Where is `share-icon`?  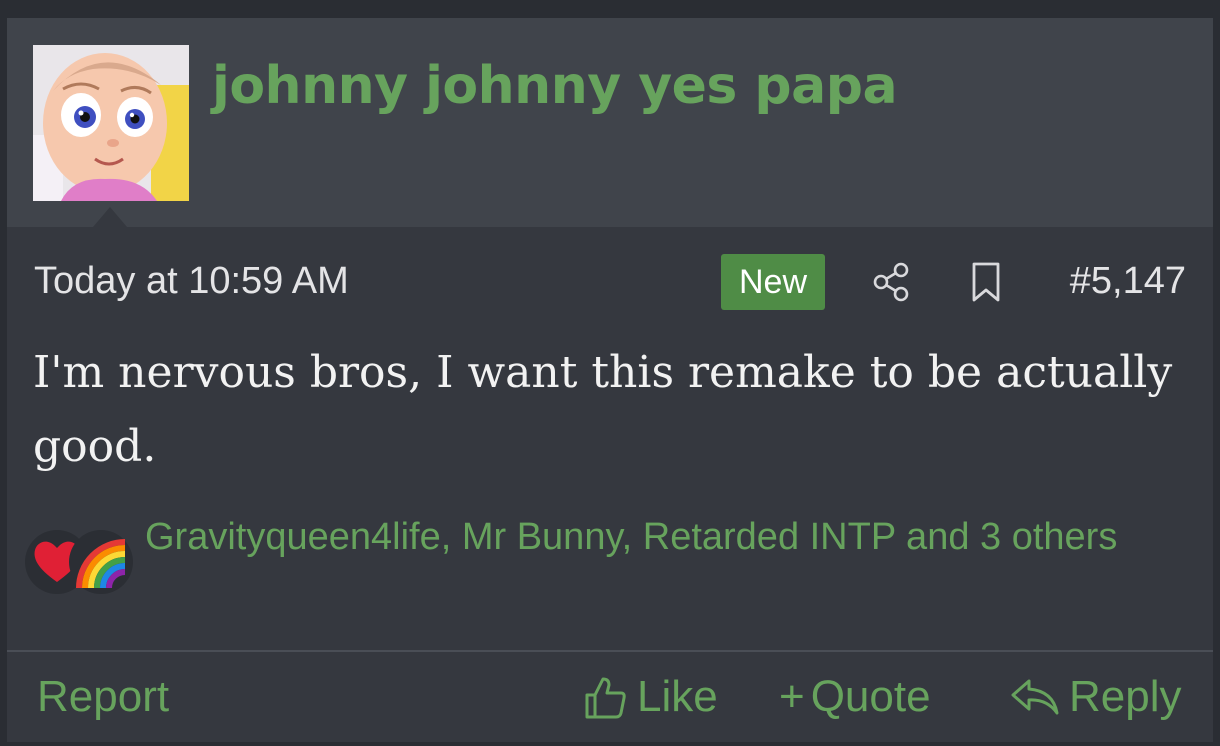
share-icon is located at coordinates (892, 282).